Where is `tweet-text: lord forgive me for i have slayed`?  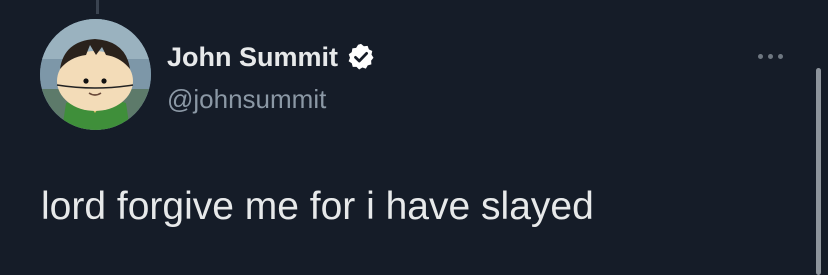 tweet-text: lord forgive me for i have slayed is located at coordinates (317, 206).